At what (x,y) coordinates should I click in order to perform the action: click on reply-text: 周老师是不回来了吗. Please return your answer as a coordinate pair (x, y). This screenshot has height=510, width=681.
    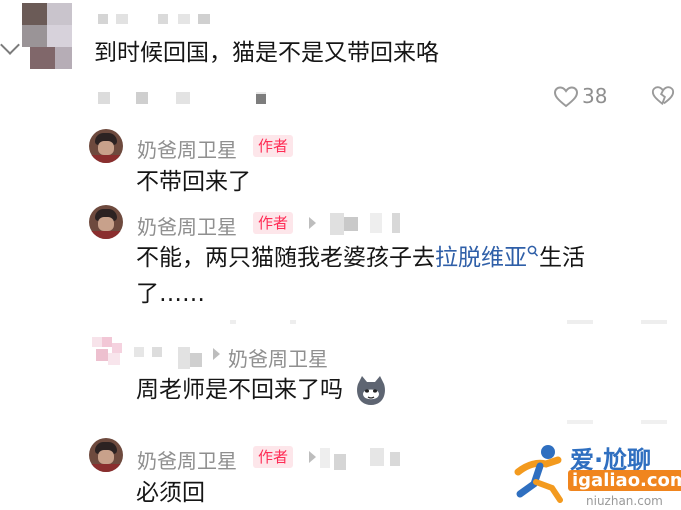
    Looking at the image, I should click on (262, 390).